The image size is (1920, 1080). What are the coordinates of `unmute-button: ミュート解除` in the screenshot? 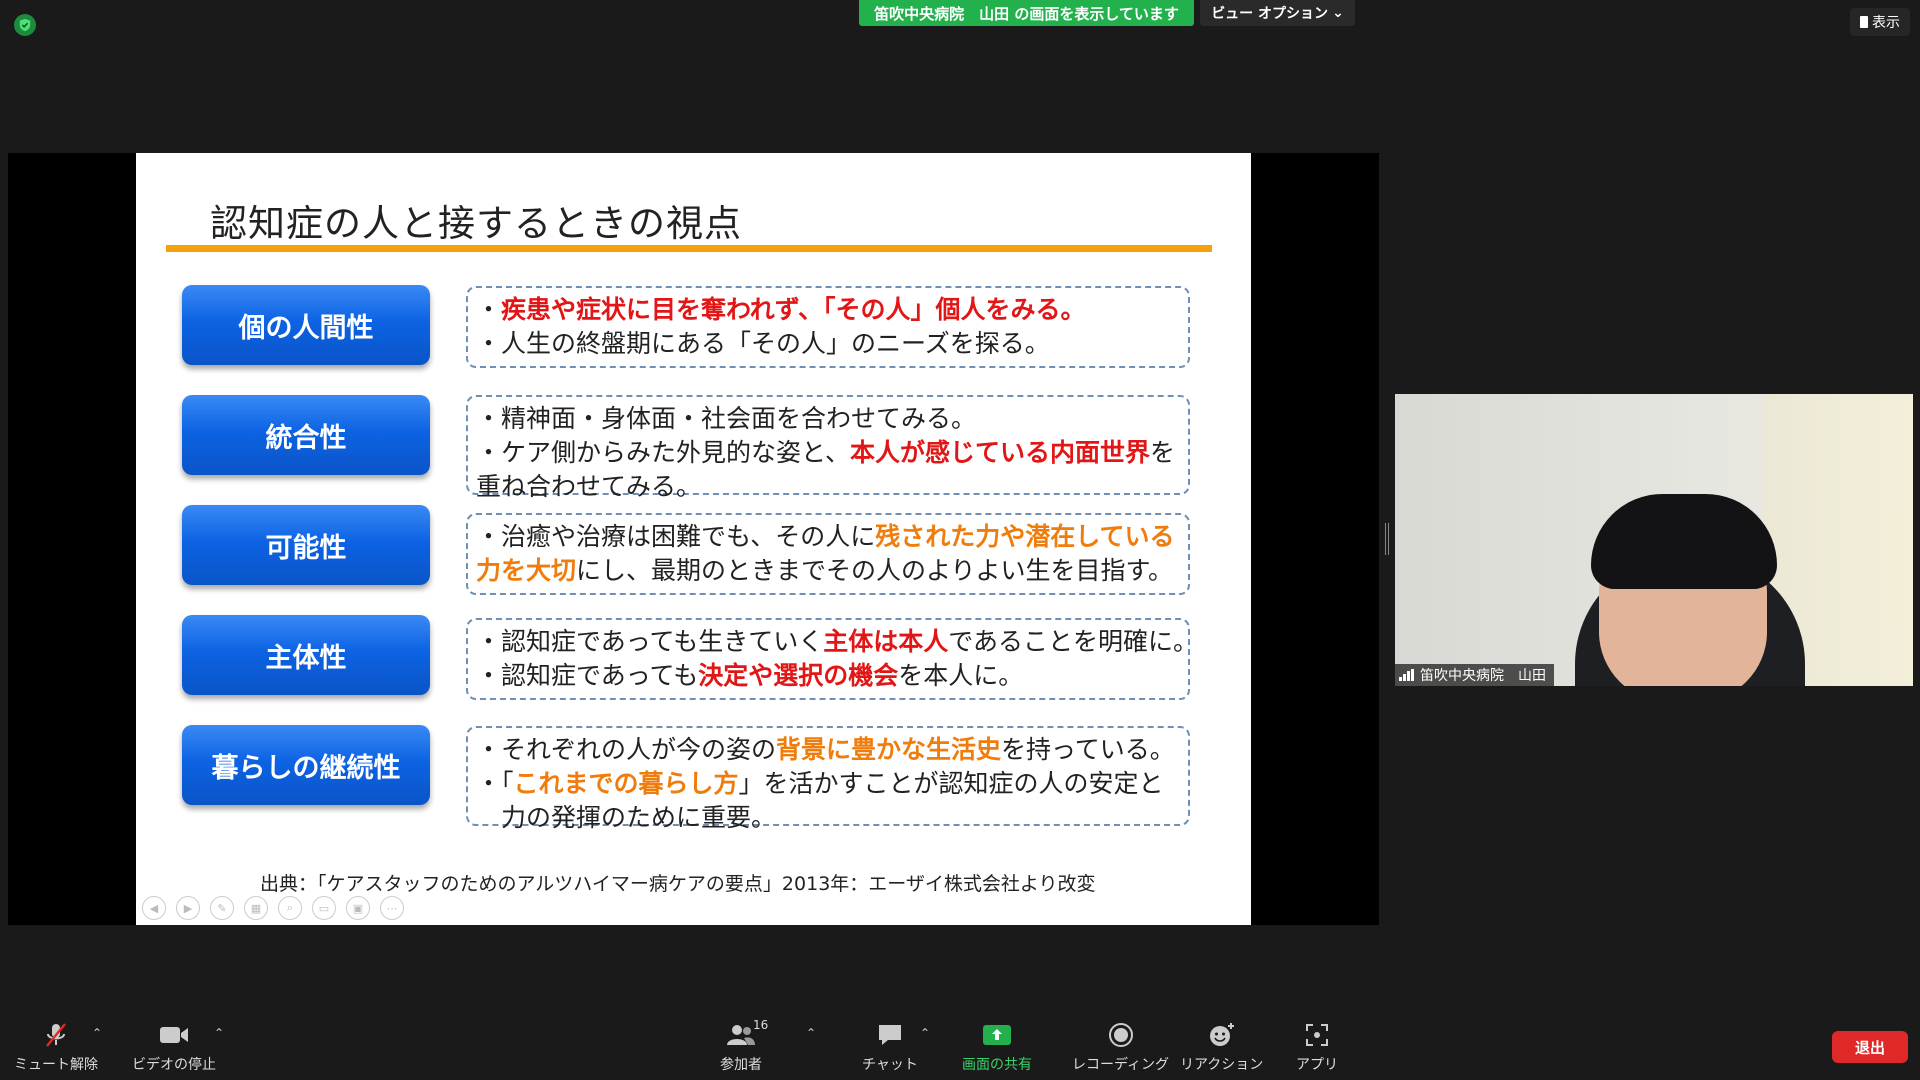 It's located at (56, 1047).